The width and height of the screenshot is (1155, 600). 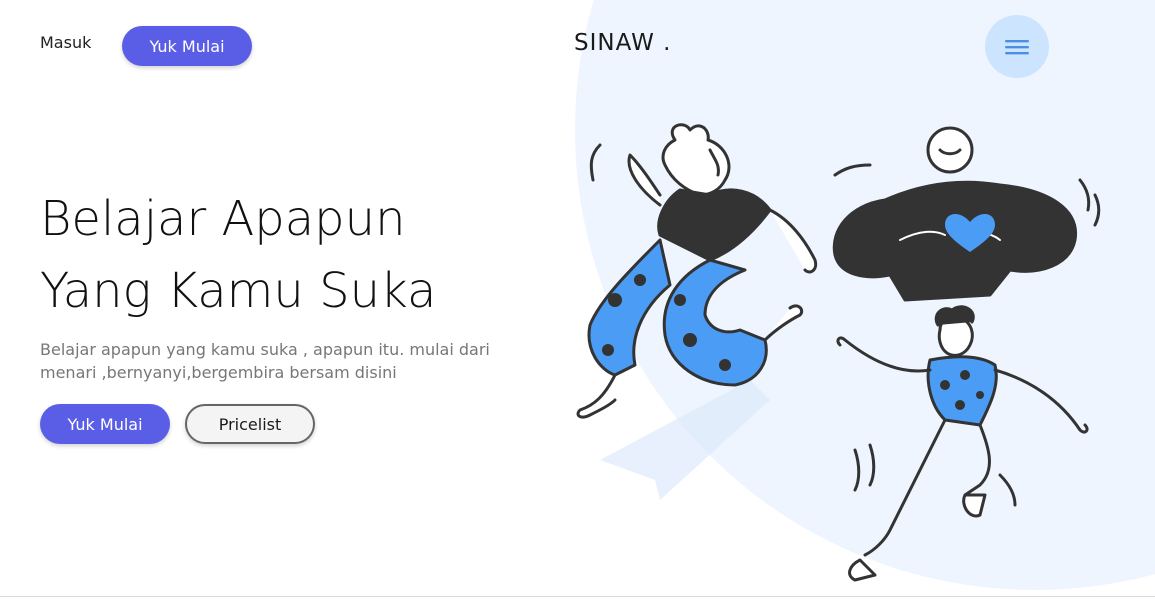 I want to click on running-woman-figure, so click(x=962, y=443).